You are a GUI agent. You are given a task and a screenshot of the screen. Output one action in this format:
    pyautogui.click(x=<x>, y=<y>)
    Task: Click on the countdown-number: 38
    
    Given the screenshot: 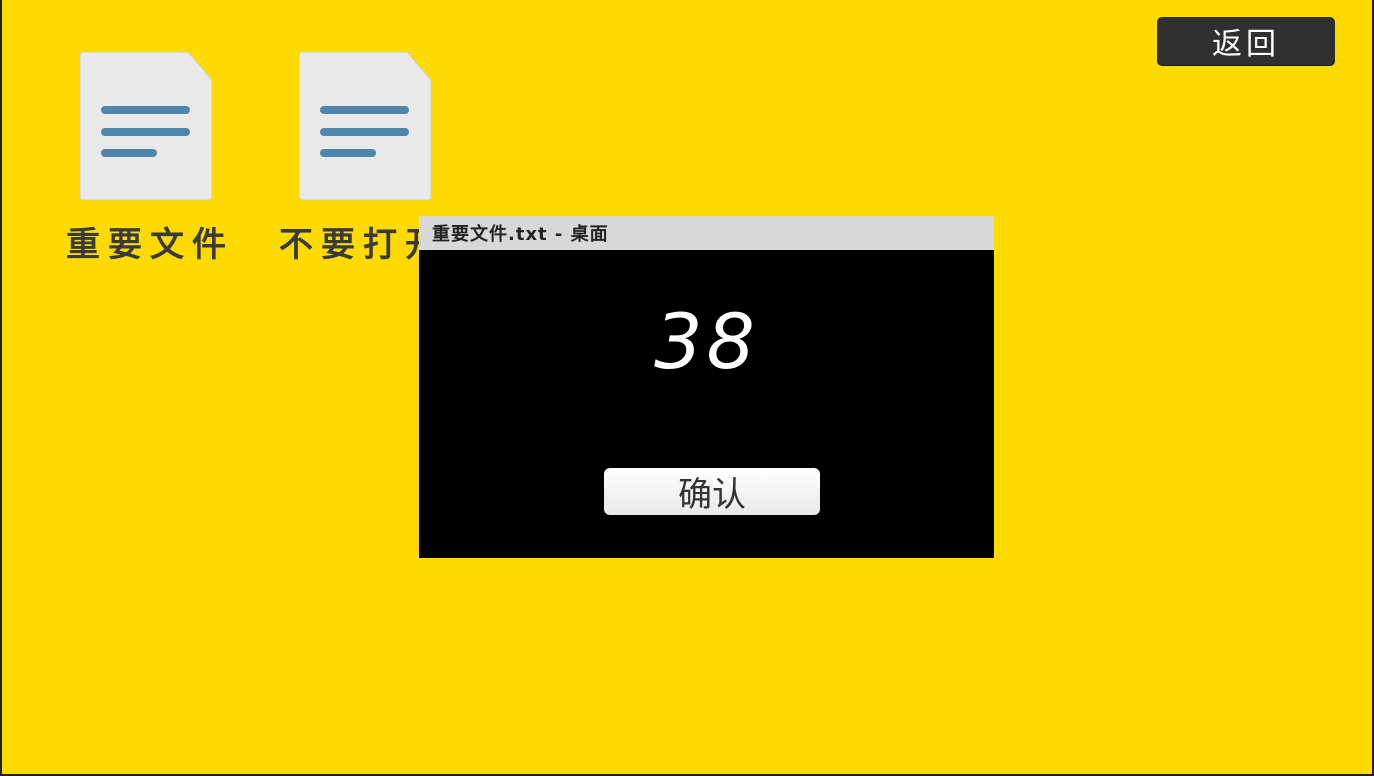 What is the action you would take?
    pyautogui.click(x=706, y=341)
    